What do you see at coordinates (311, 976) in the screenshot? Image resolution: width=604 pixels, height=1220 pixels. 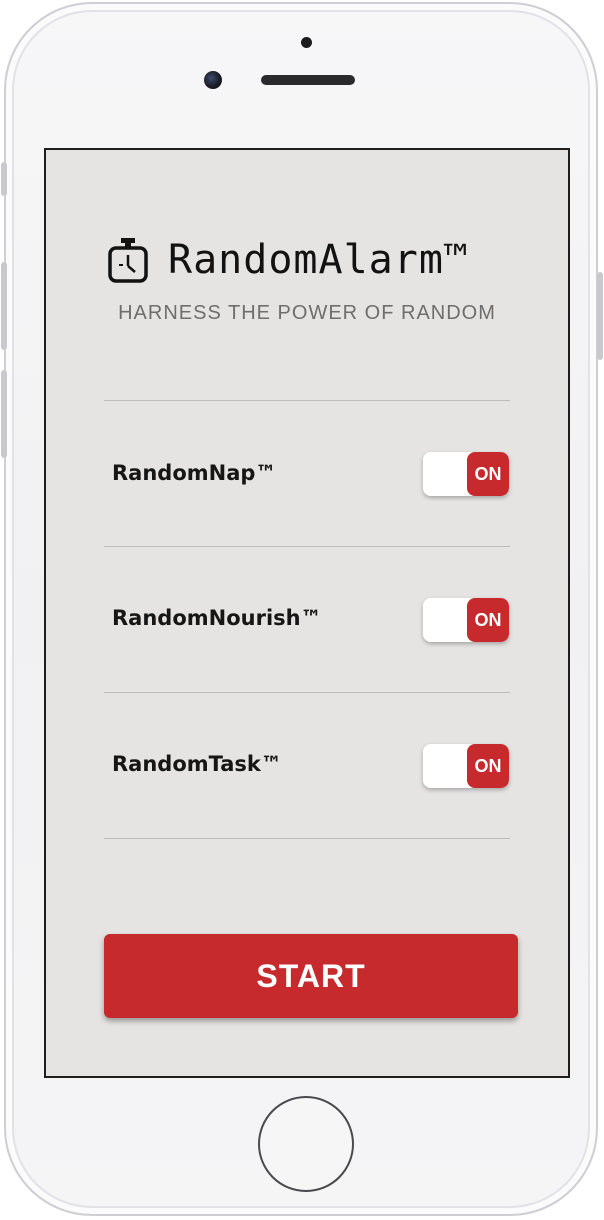 I see `start-button: START` at bounding box center [311, 976].